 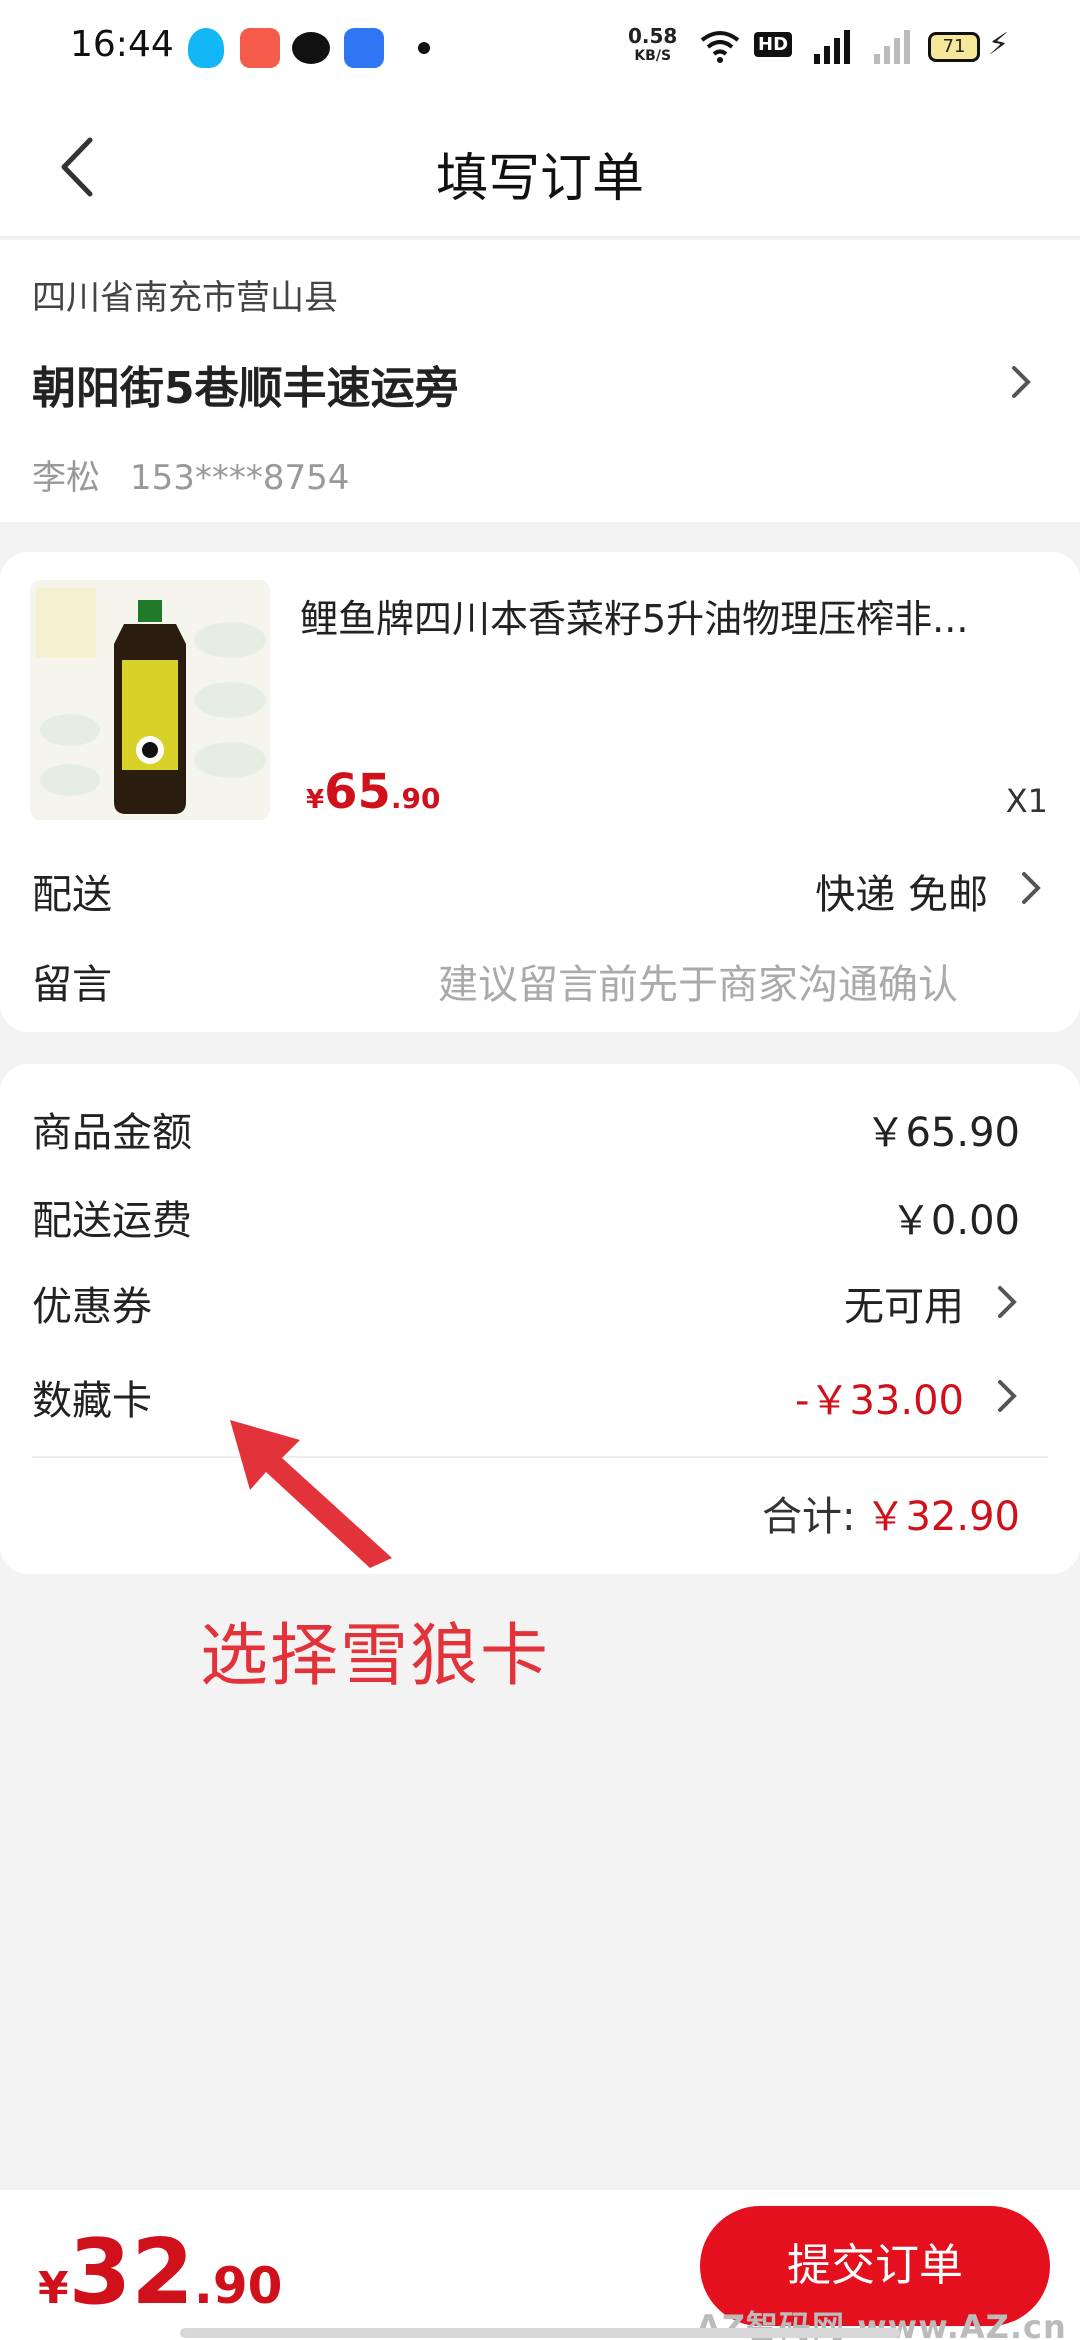 I want to click on message-input: 建议留言前先于商家沟通确认, so click(x=698, y=981).